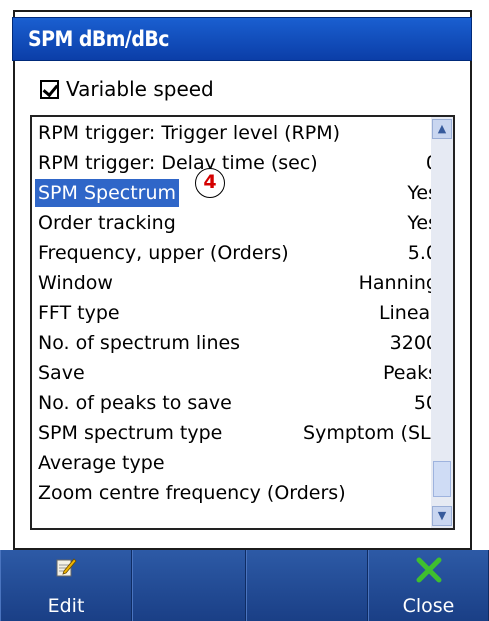 The width and height of the screenshot is (489, 621). I want to click on variable-speed-checkbox, so click(49, 89).